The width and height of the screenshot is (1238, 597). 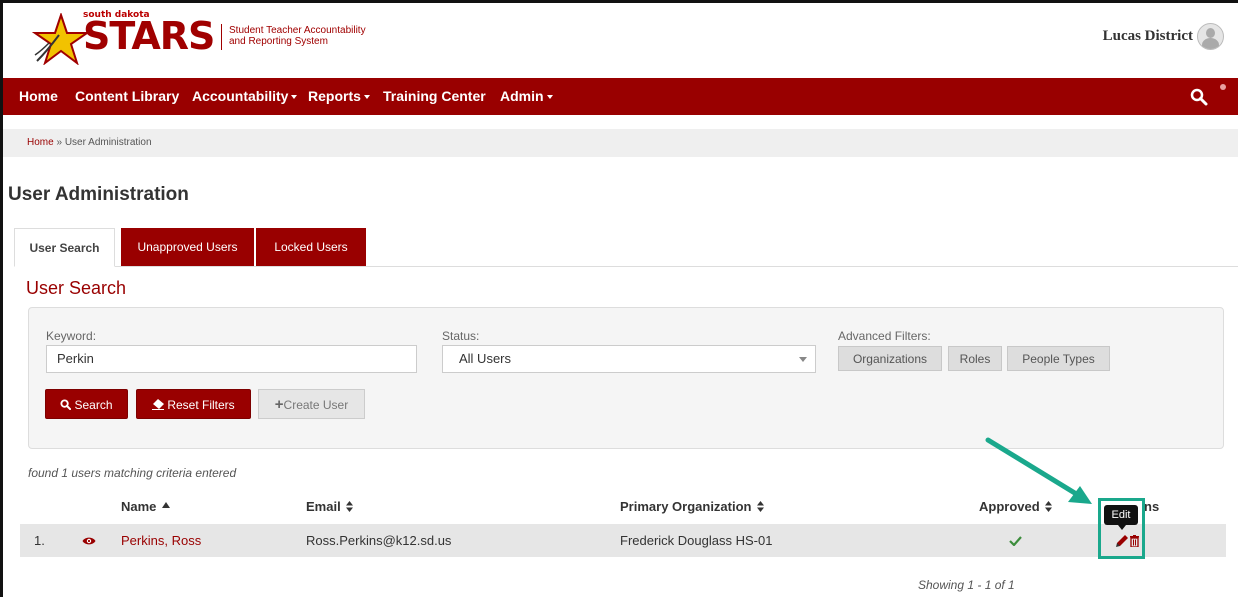 What do you see at coordinates (108, 142) in the screenshot?
I see `breadcrumb-current: User Administration` at bounding box center [108, 142].